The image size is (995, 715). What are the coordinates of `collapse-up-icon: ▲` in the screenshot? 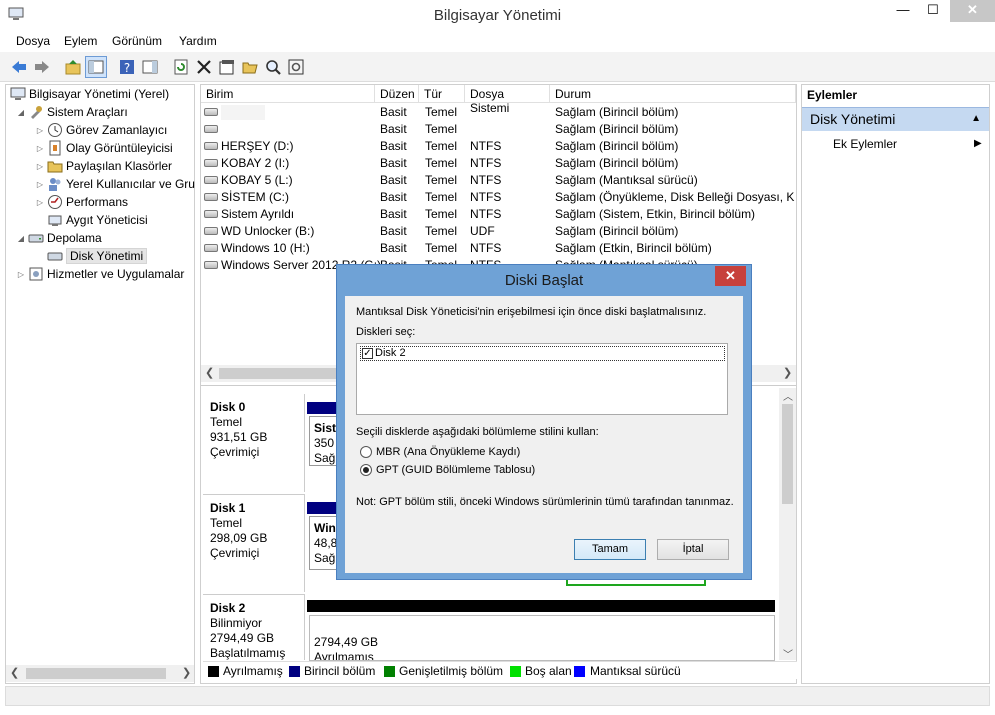 It's located at (976, 118).